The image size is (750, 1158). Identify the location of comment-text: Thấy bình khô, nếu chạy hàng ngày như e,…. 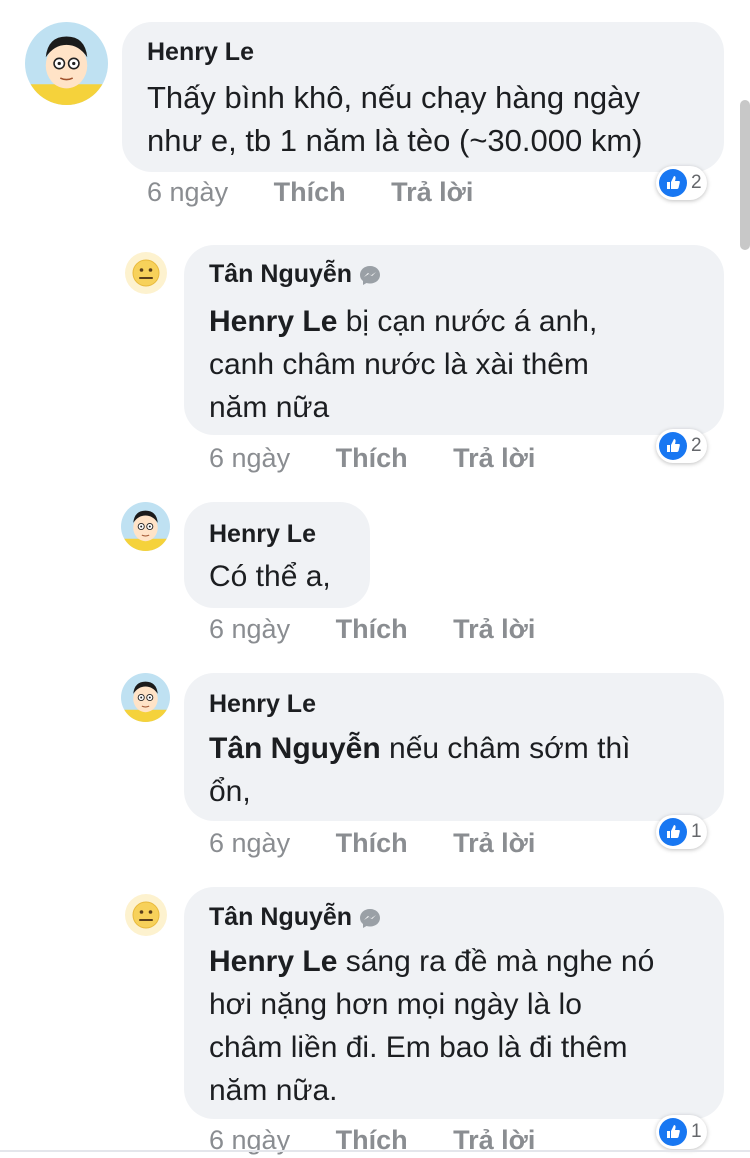
(395, 119).